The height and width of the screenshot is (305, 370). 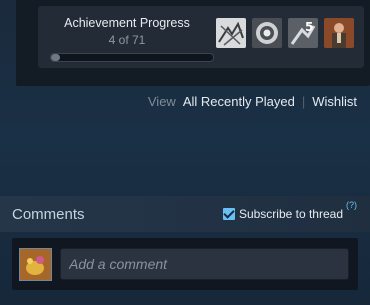 What do you see at coordinates (267, 33) in the screenshot?
I see `achievement-gear-medal-icon` at bounding box center [267, 33].